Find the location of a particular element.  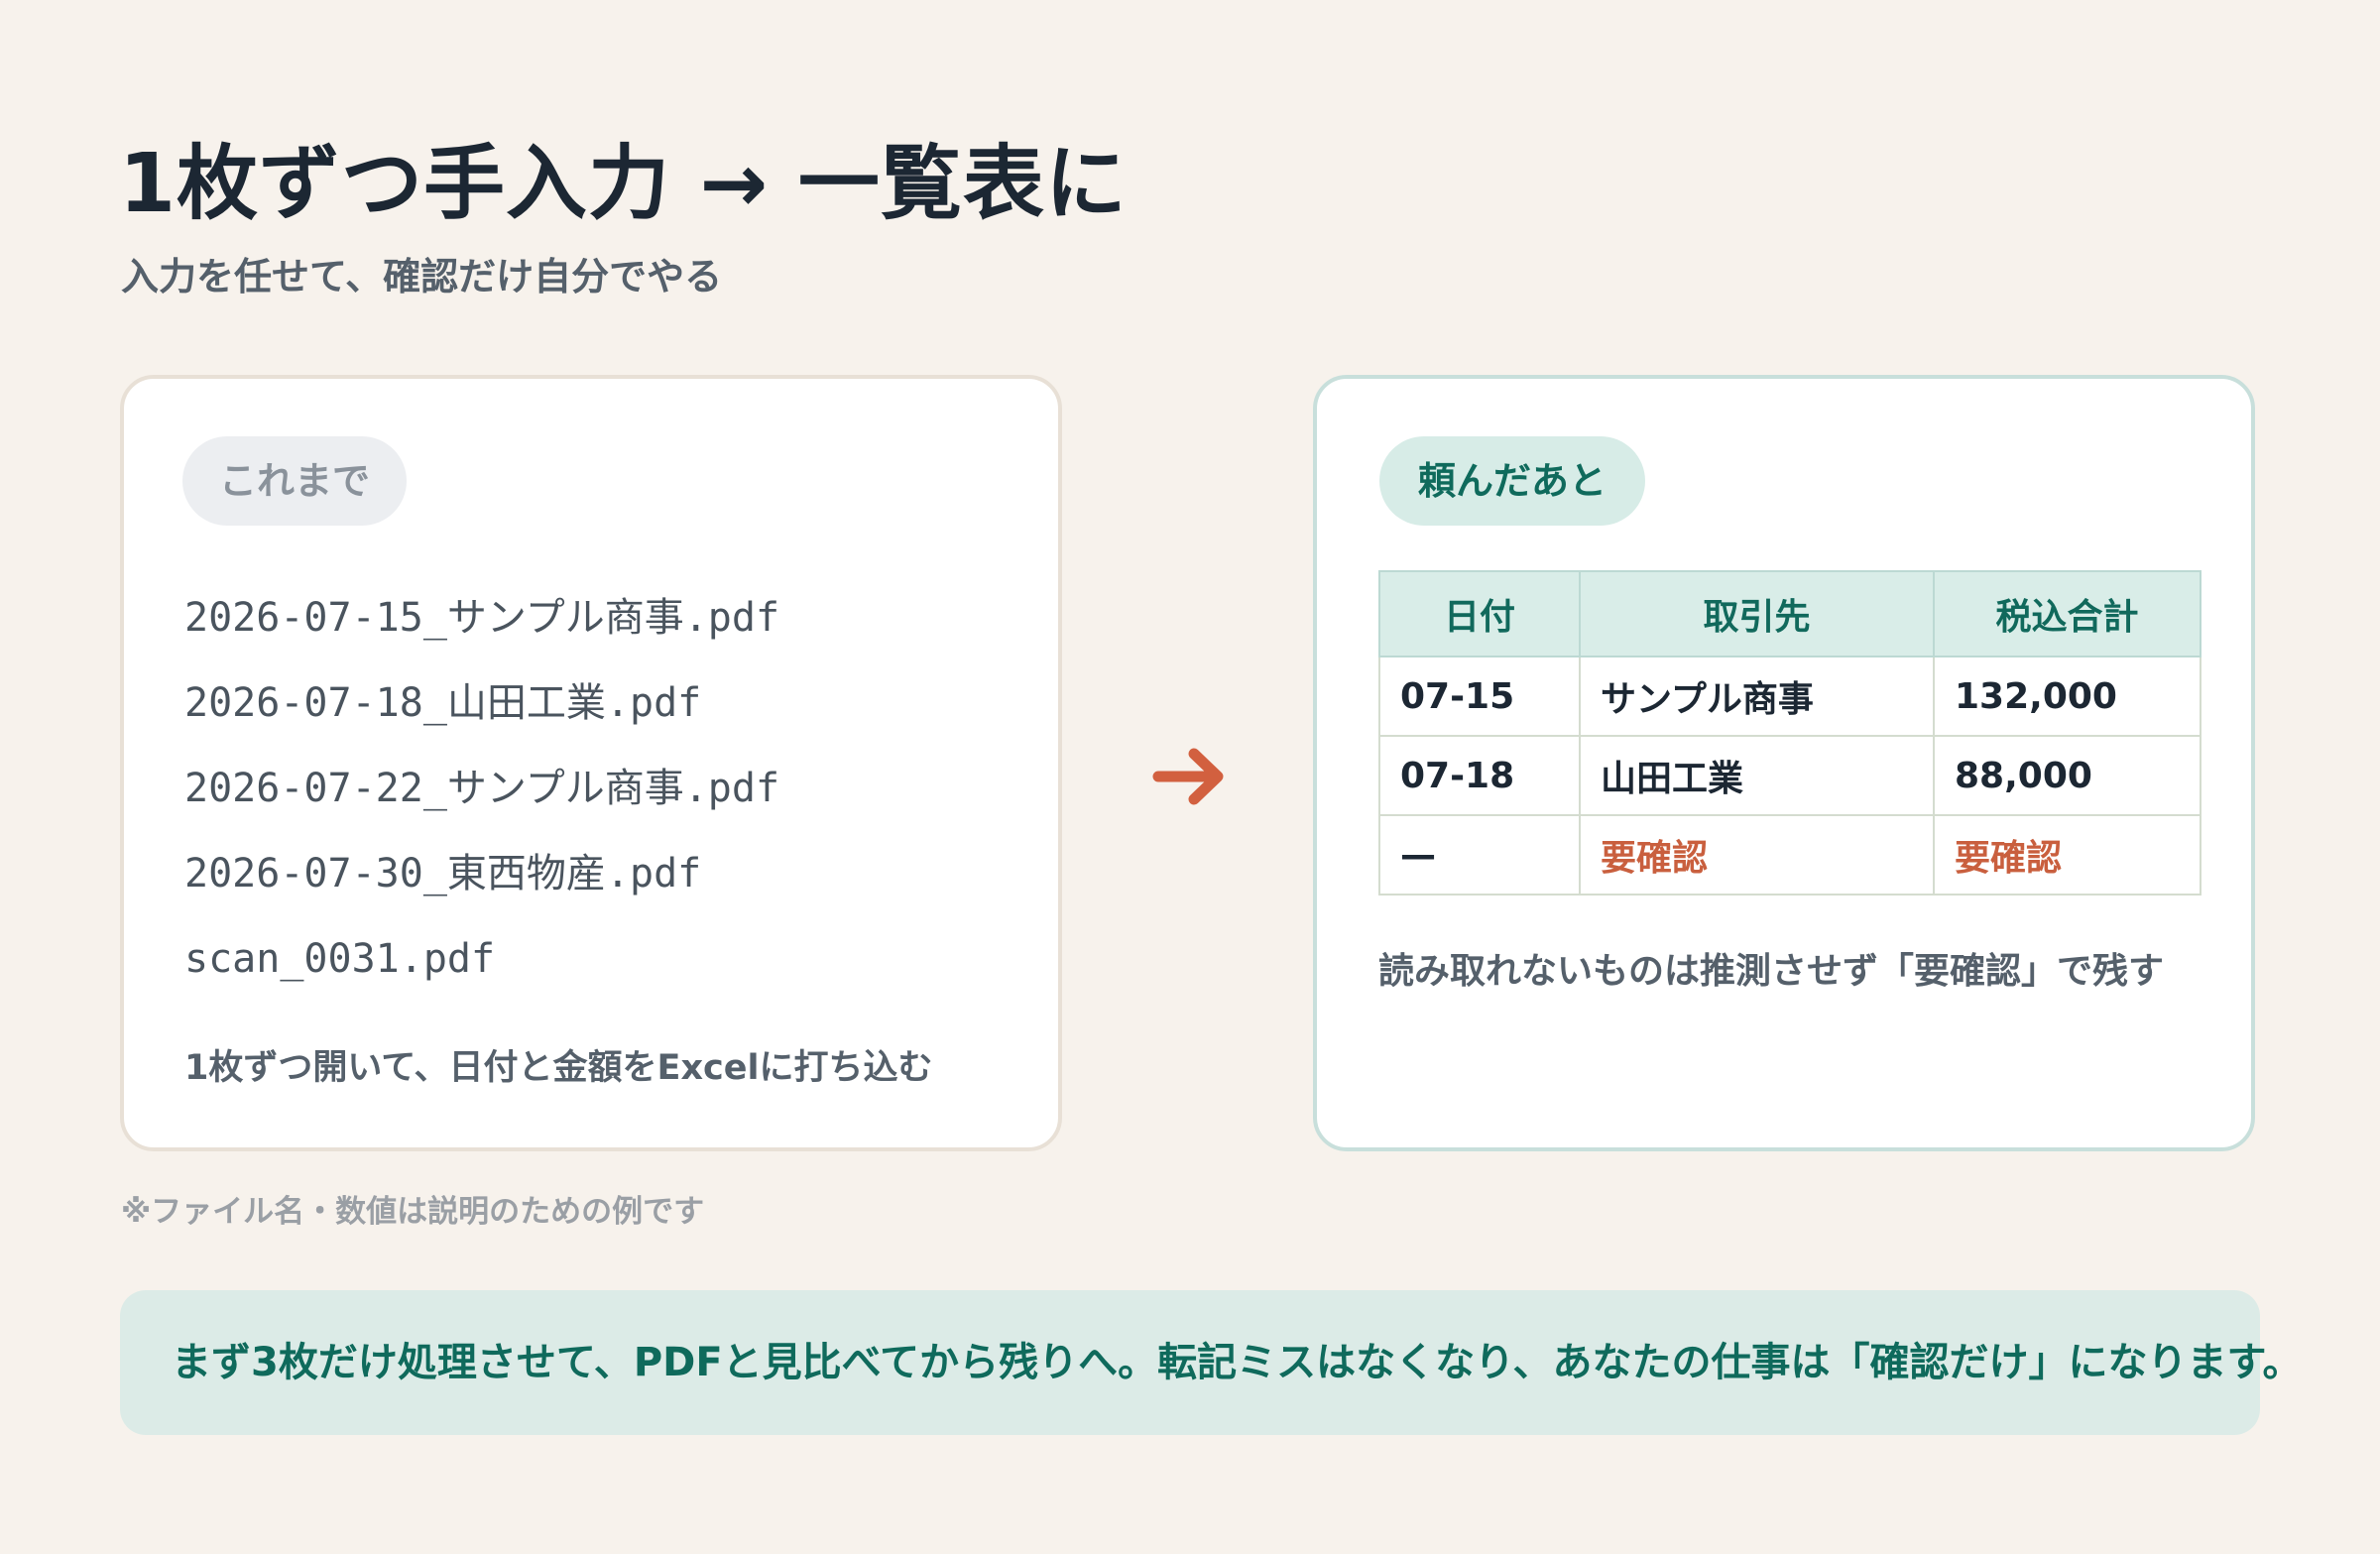

table-header-row: 日付 取引先 税込合計 is located at coordinates (1790, 613).